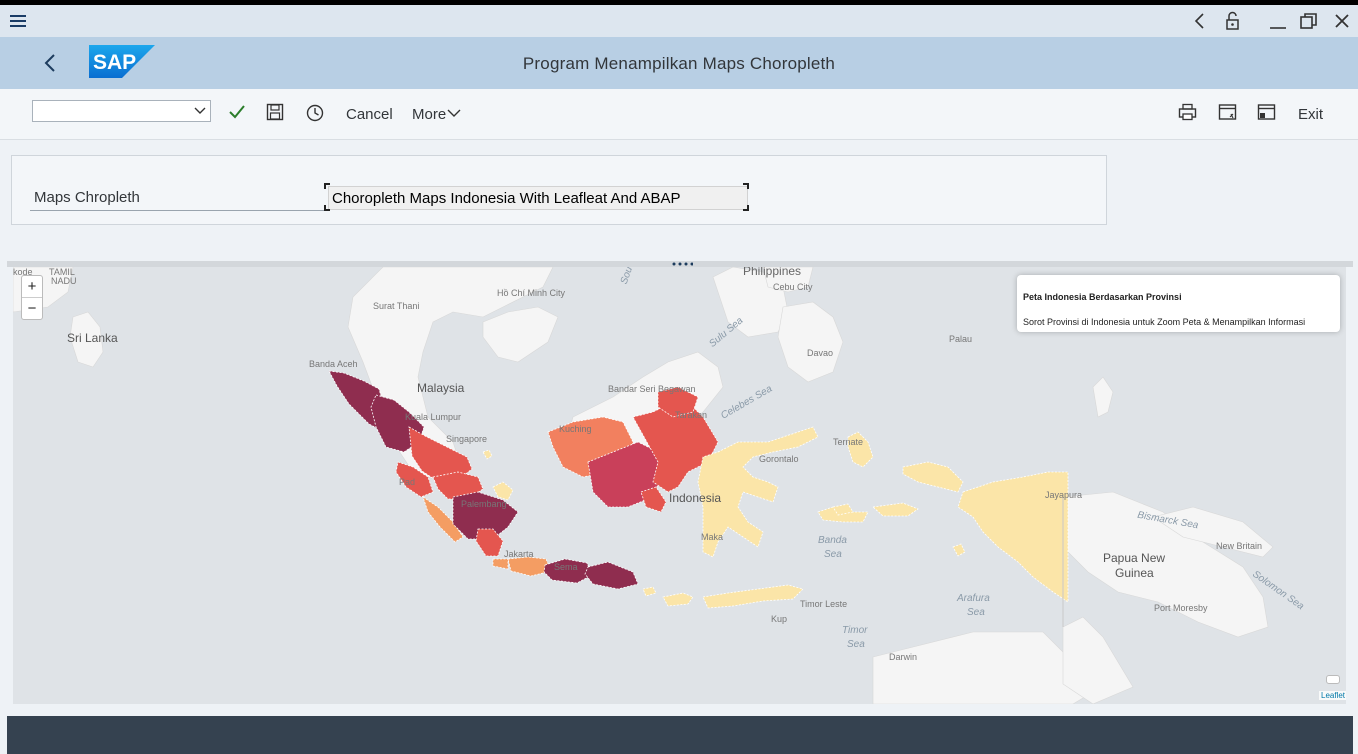 The image size is (1358, 754). I want to click on restore-icon, so click(1309, 21).